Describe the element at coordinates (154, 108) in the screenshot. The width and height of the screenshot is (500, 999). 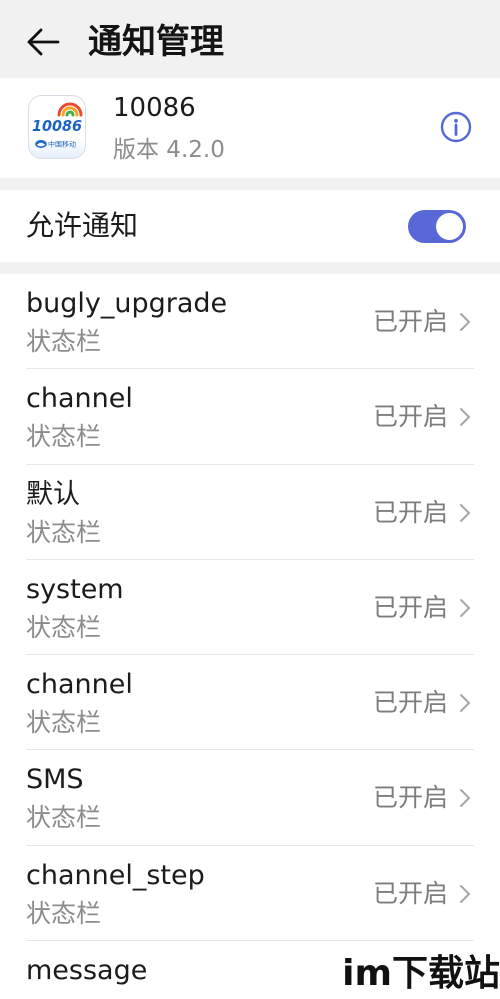
I see `app-name: 10086` at that location.